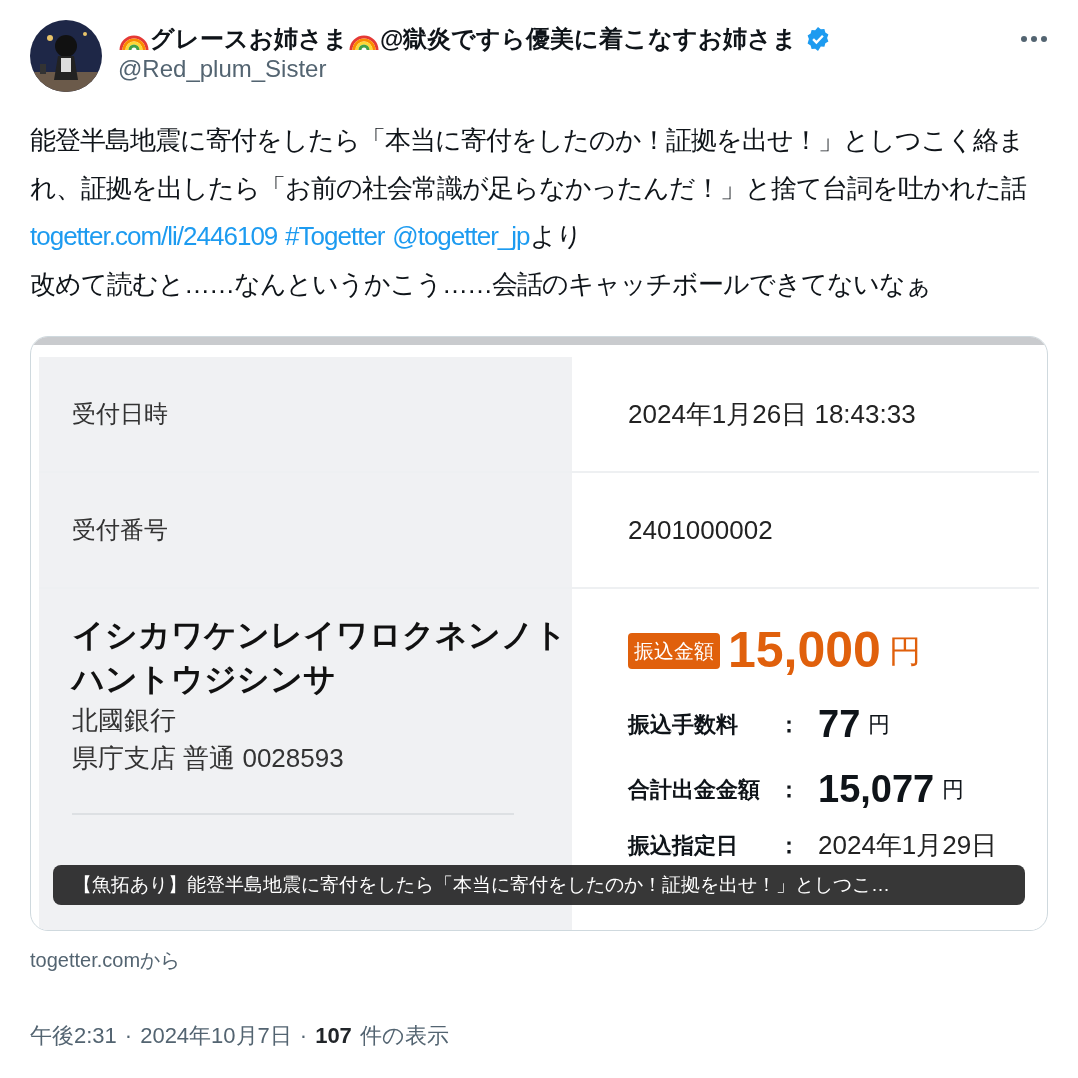 The image size is (1078, 1078). What do you see at coordinates (876, 789) in the screenshot?
I see `detail-value: 15,077` at bounding box center [876, 789].